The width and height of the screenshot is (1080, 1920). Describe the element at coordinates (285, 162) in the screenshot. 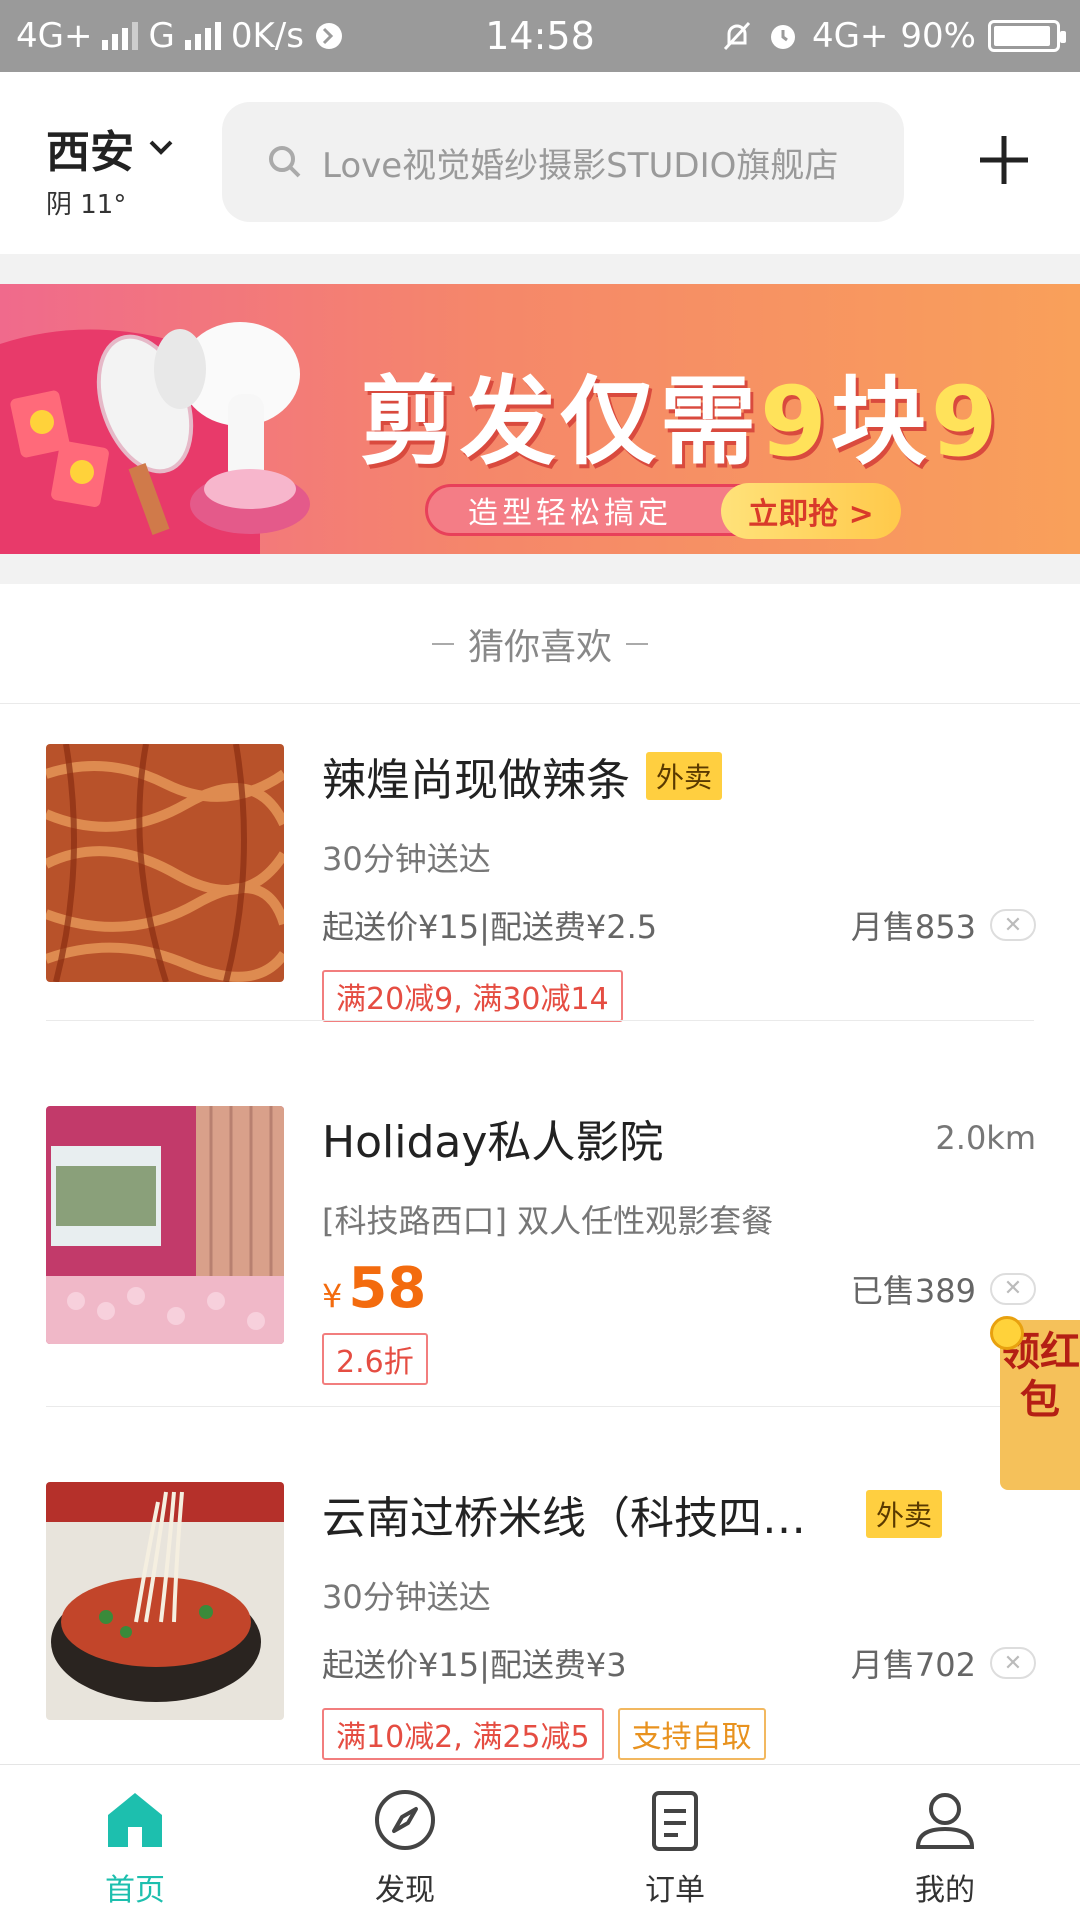

I see `search-icon` at that location.